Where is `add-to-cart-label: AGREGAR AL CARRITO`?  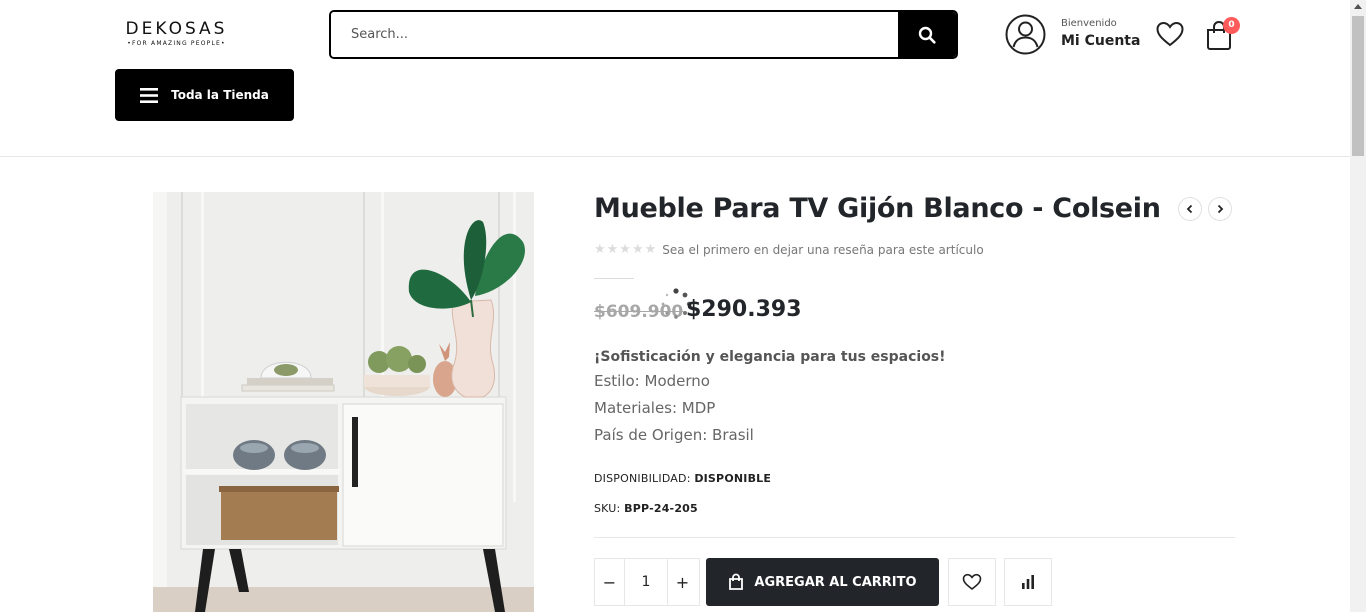
add-to-cart-label: AGREGAR AL CARRITO is located at coordinates (835, 582).